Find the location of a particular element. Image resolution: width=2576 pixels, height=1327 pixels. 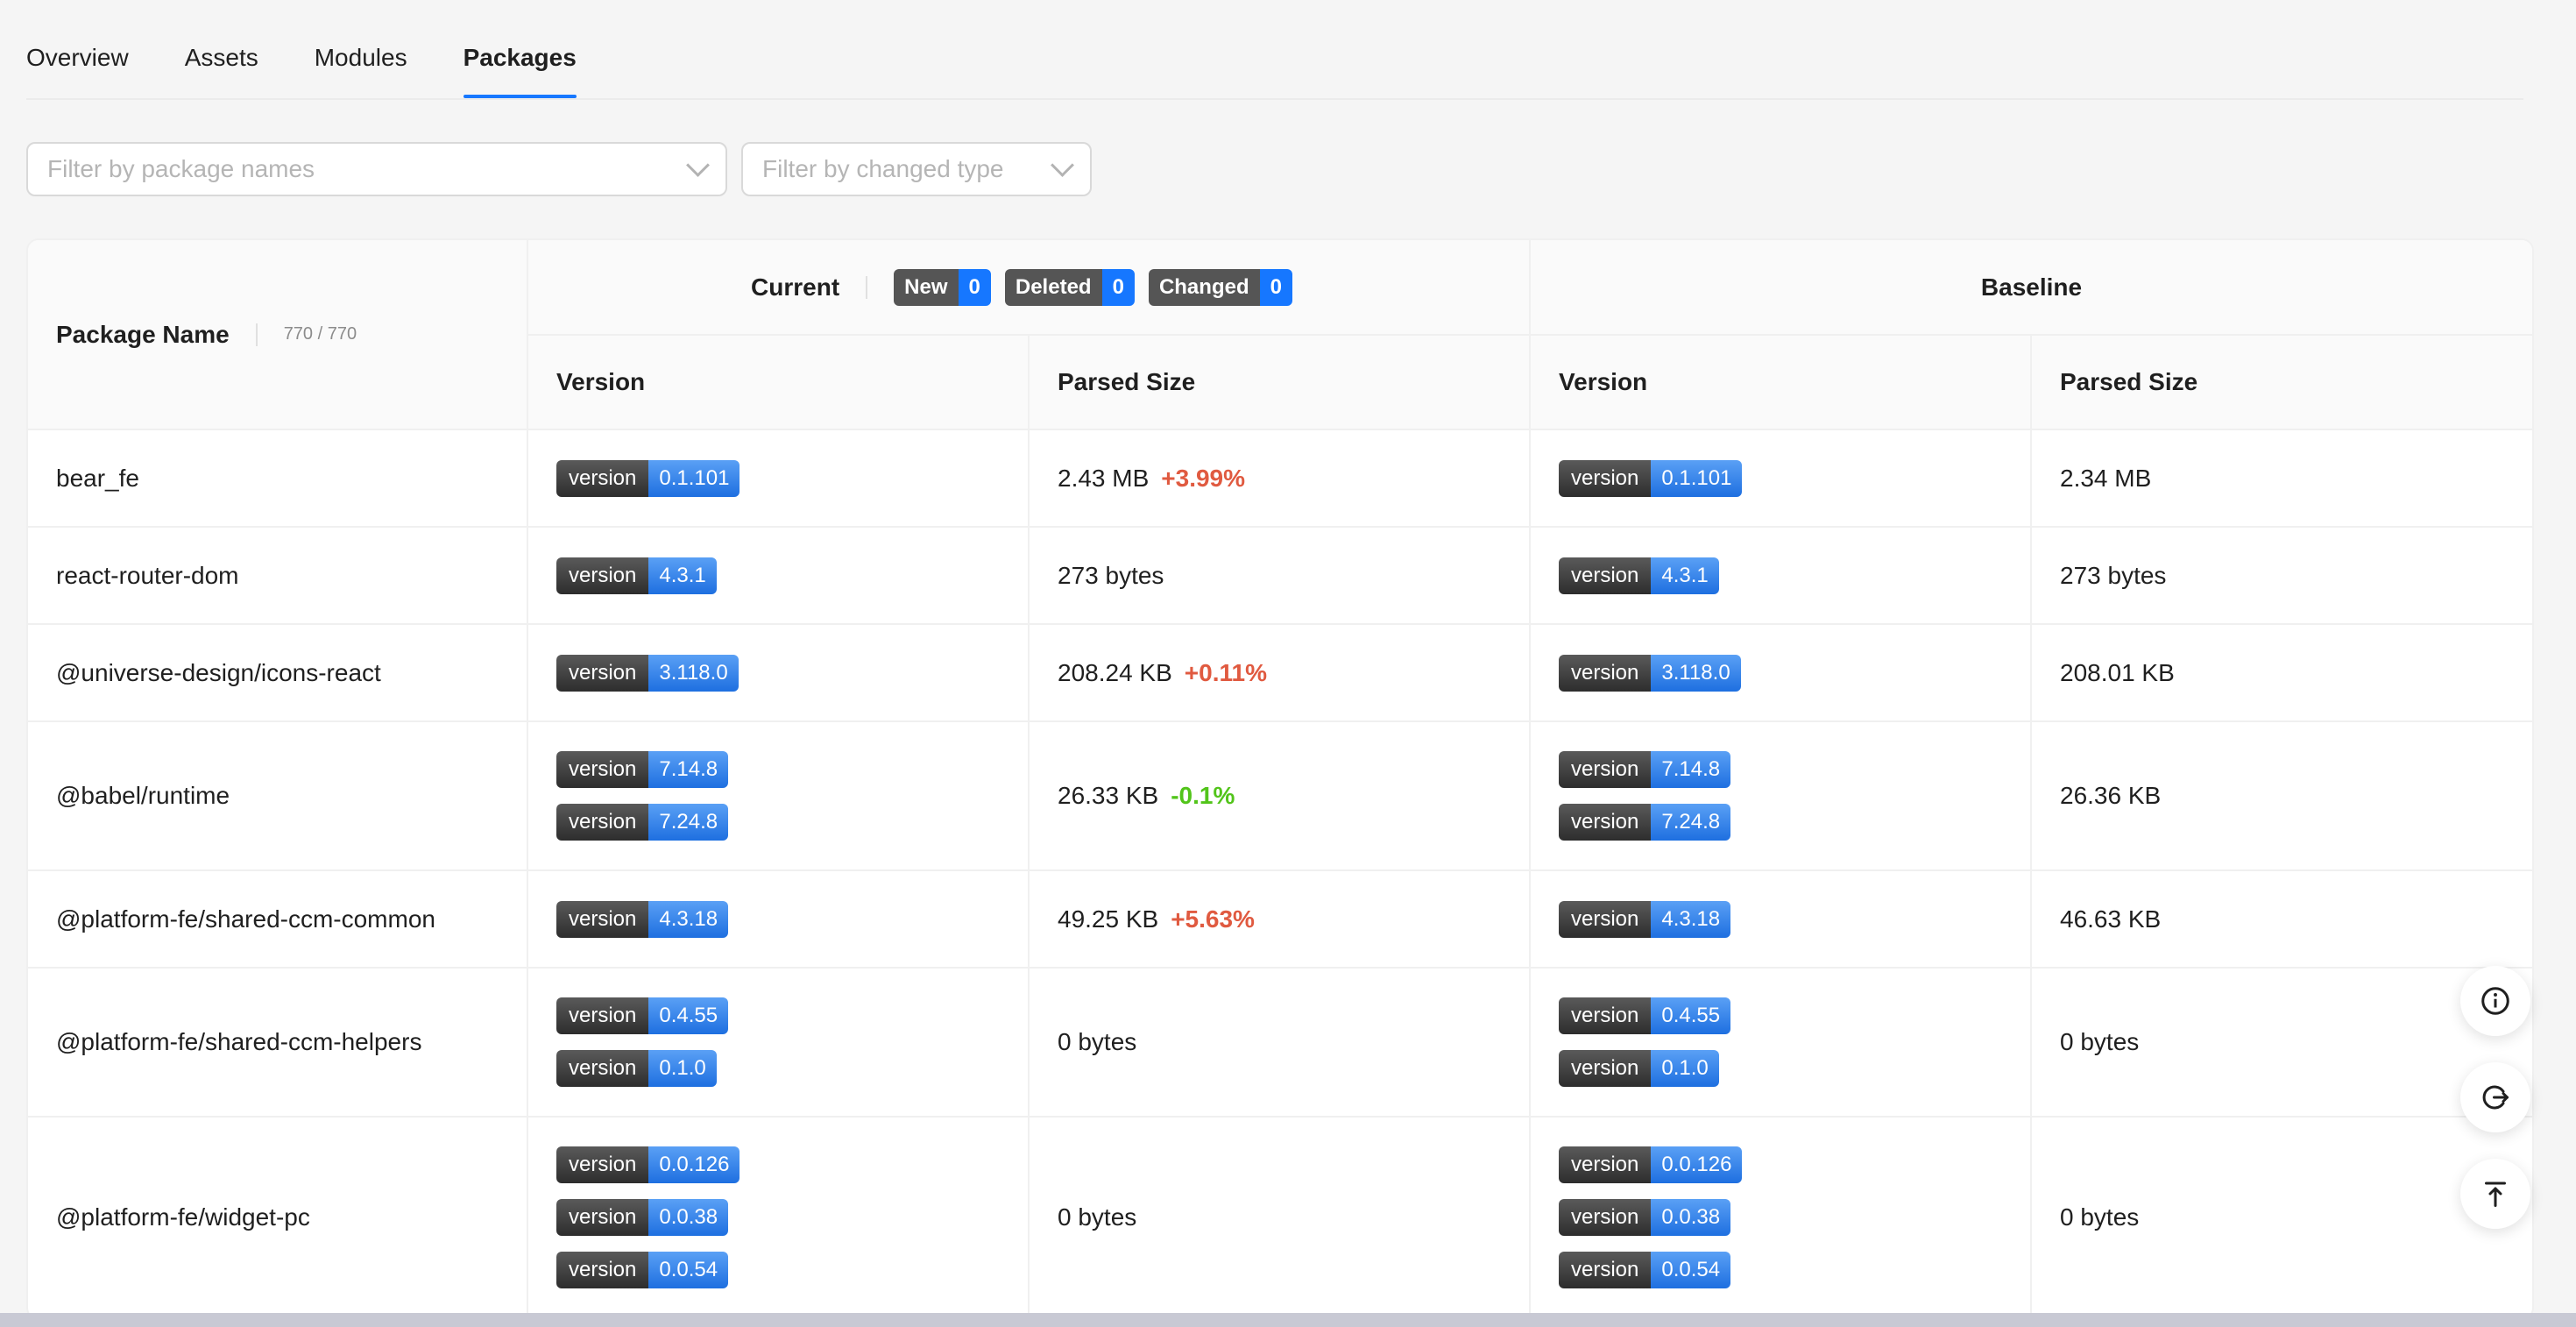

changed-type-filter: Filter by changed type is located at coordinates (916, 169).